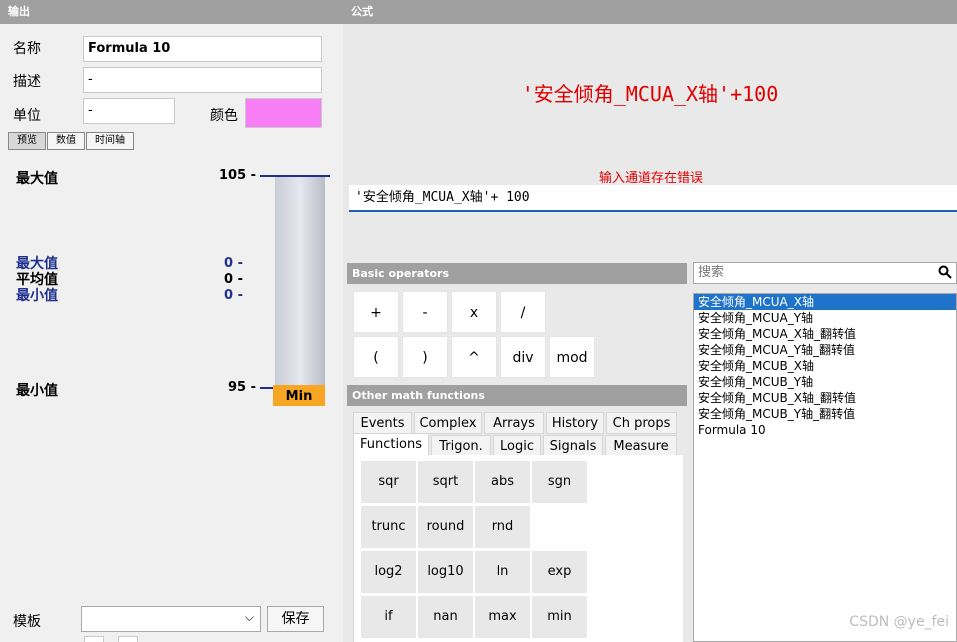 The width and height of the screenshot is (957, 642). What do you see at coordinates (945, 275) in the screenshot?
I see `search-icon` at bounding box center [945, 275].